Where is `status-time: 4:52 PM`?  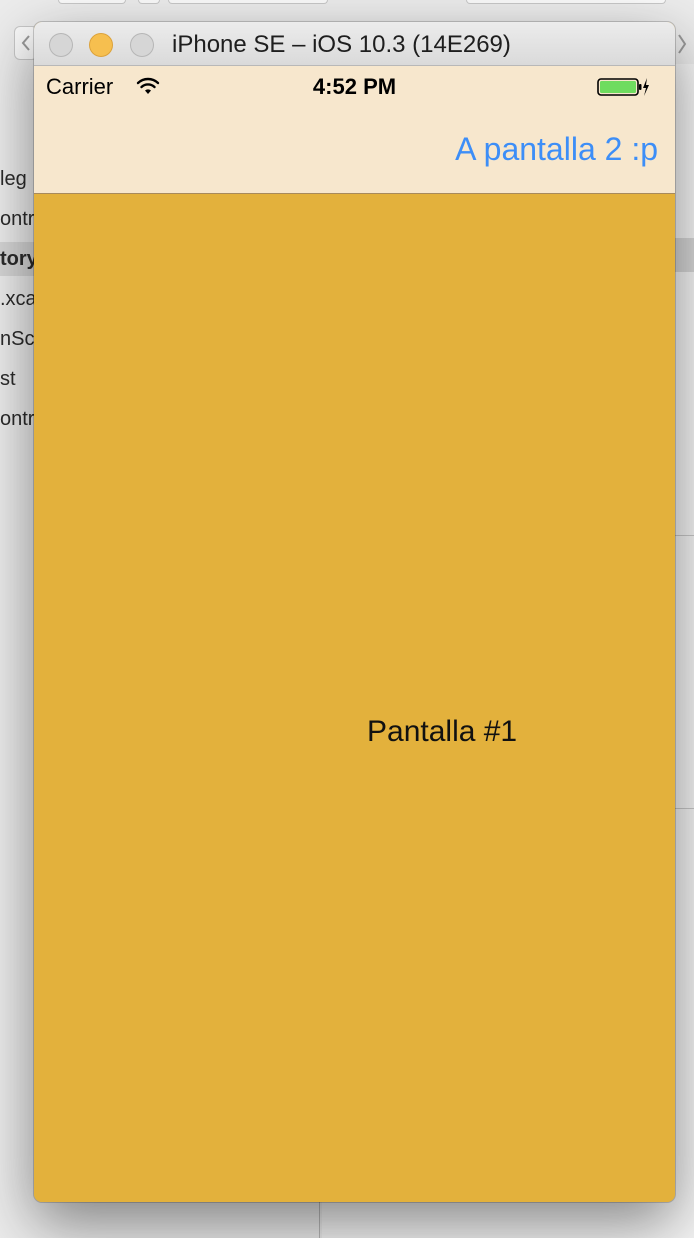 status-time: 4:52 PM is located at coordinates (354, 86).